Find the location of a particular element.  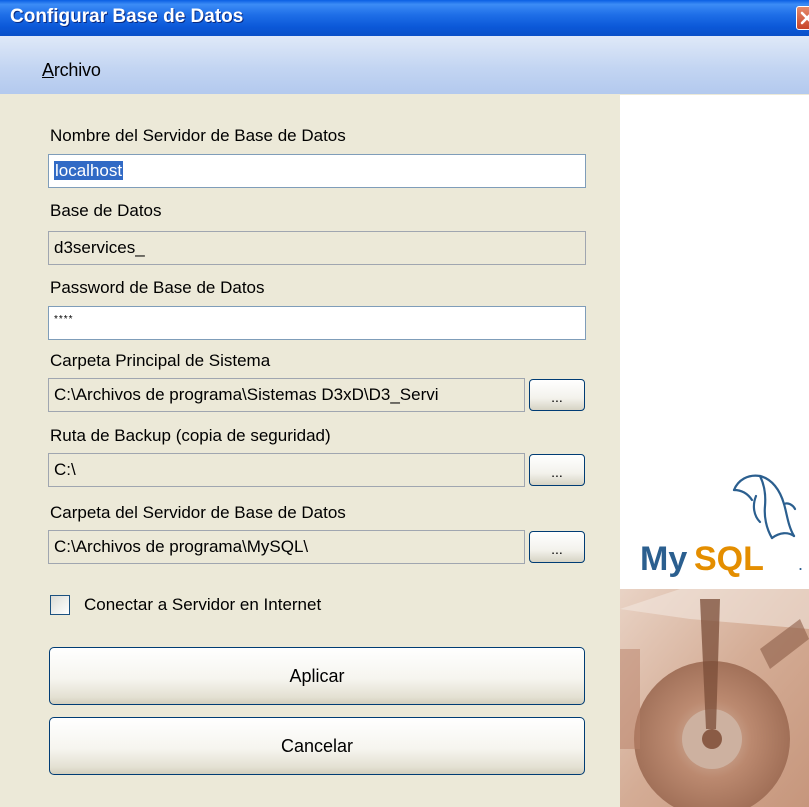

mysql-logo-text-accent: SQL is located at coordinates (729, 559).